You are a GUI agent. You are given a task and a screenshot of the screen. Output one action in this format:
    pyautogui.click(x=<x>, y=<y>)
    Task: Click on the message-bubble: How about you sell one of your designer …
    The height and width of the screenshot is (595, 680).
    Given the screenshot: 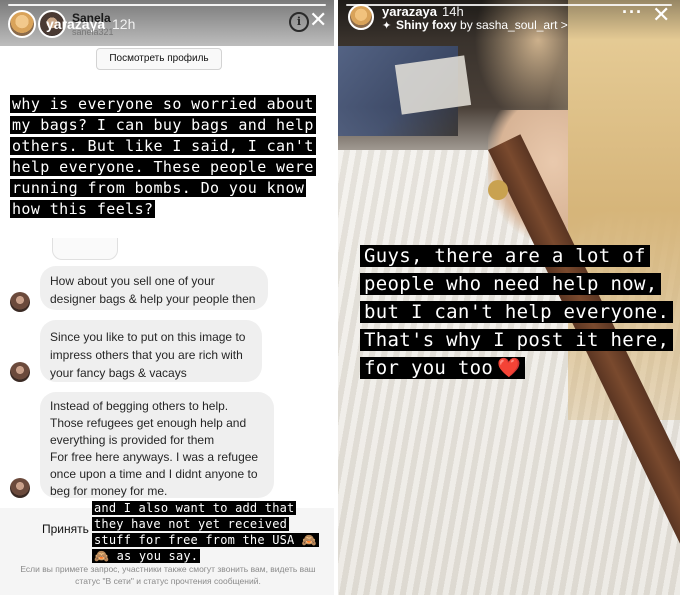 What is the action you would take?
    pyautogui.click(x=154, y=288)
    